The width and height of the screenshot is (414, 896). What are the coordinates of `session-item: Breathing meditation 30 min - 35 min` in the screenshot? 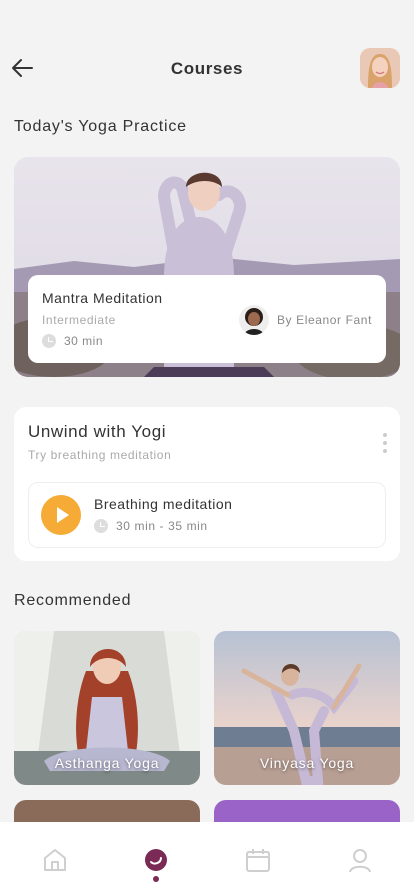 It's located at (207, 515).